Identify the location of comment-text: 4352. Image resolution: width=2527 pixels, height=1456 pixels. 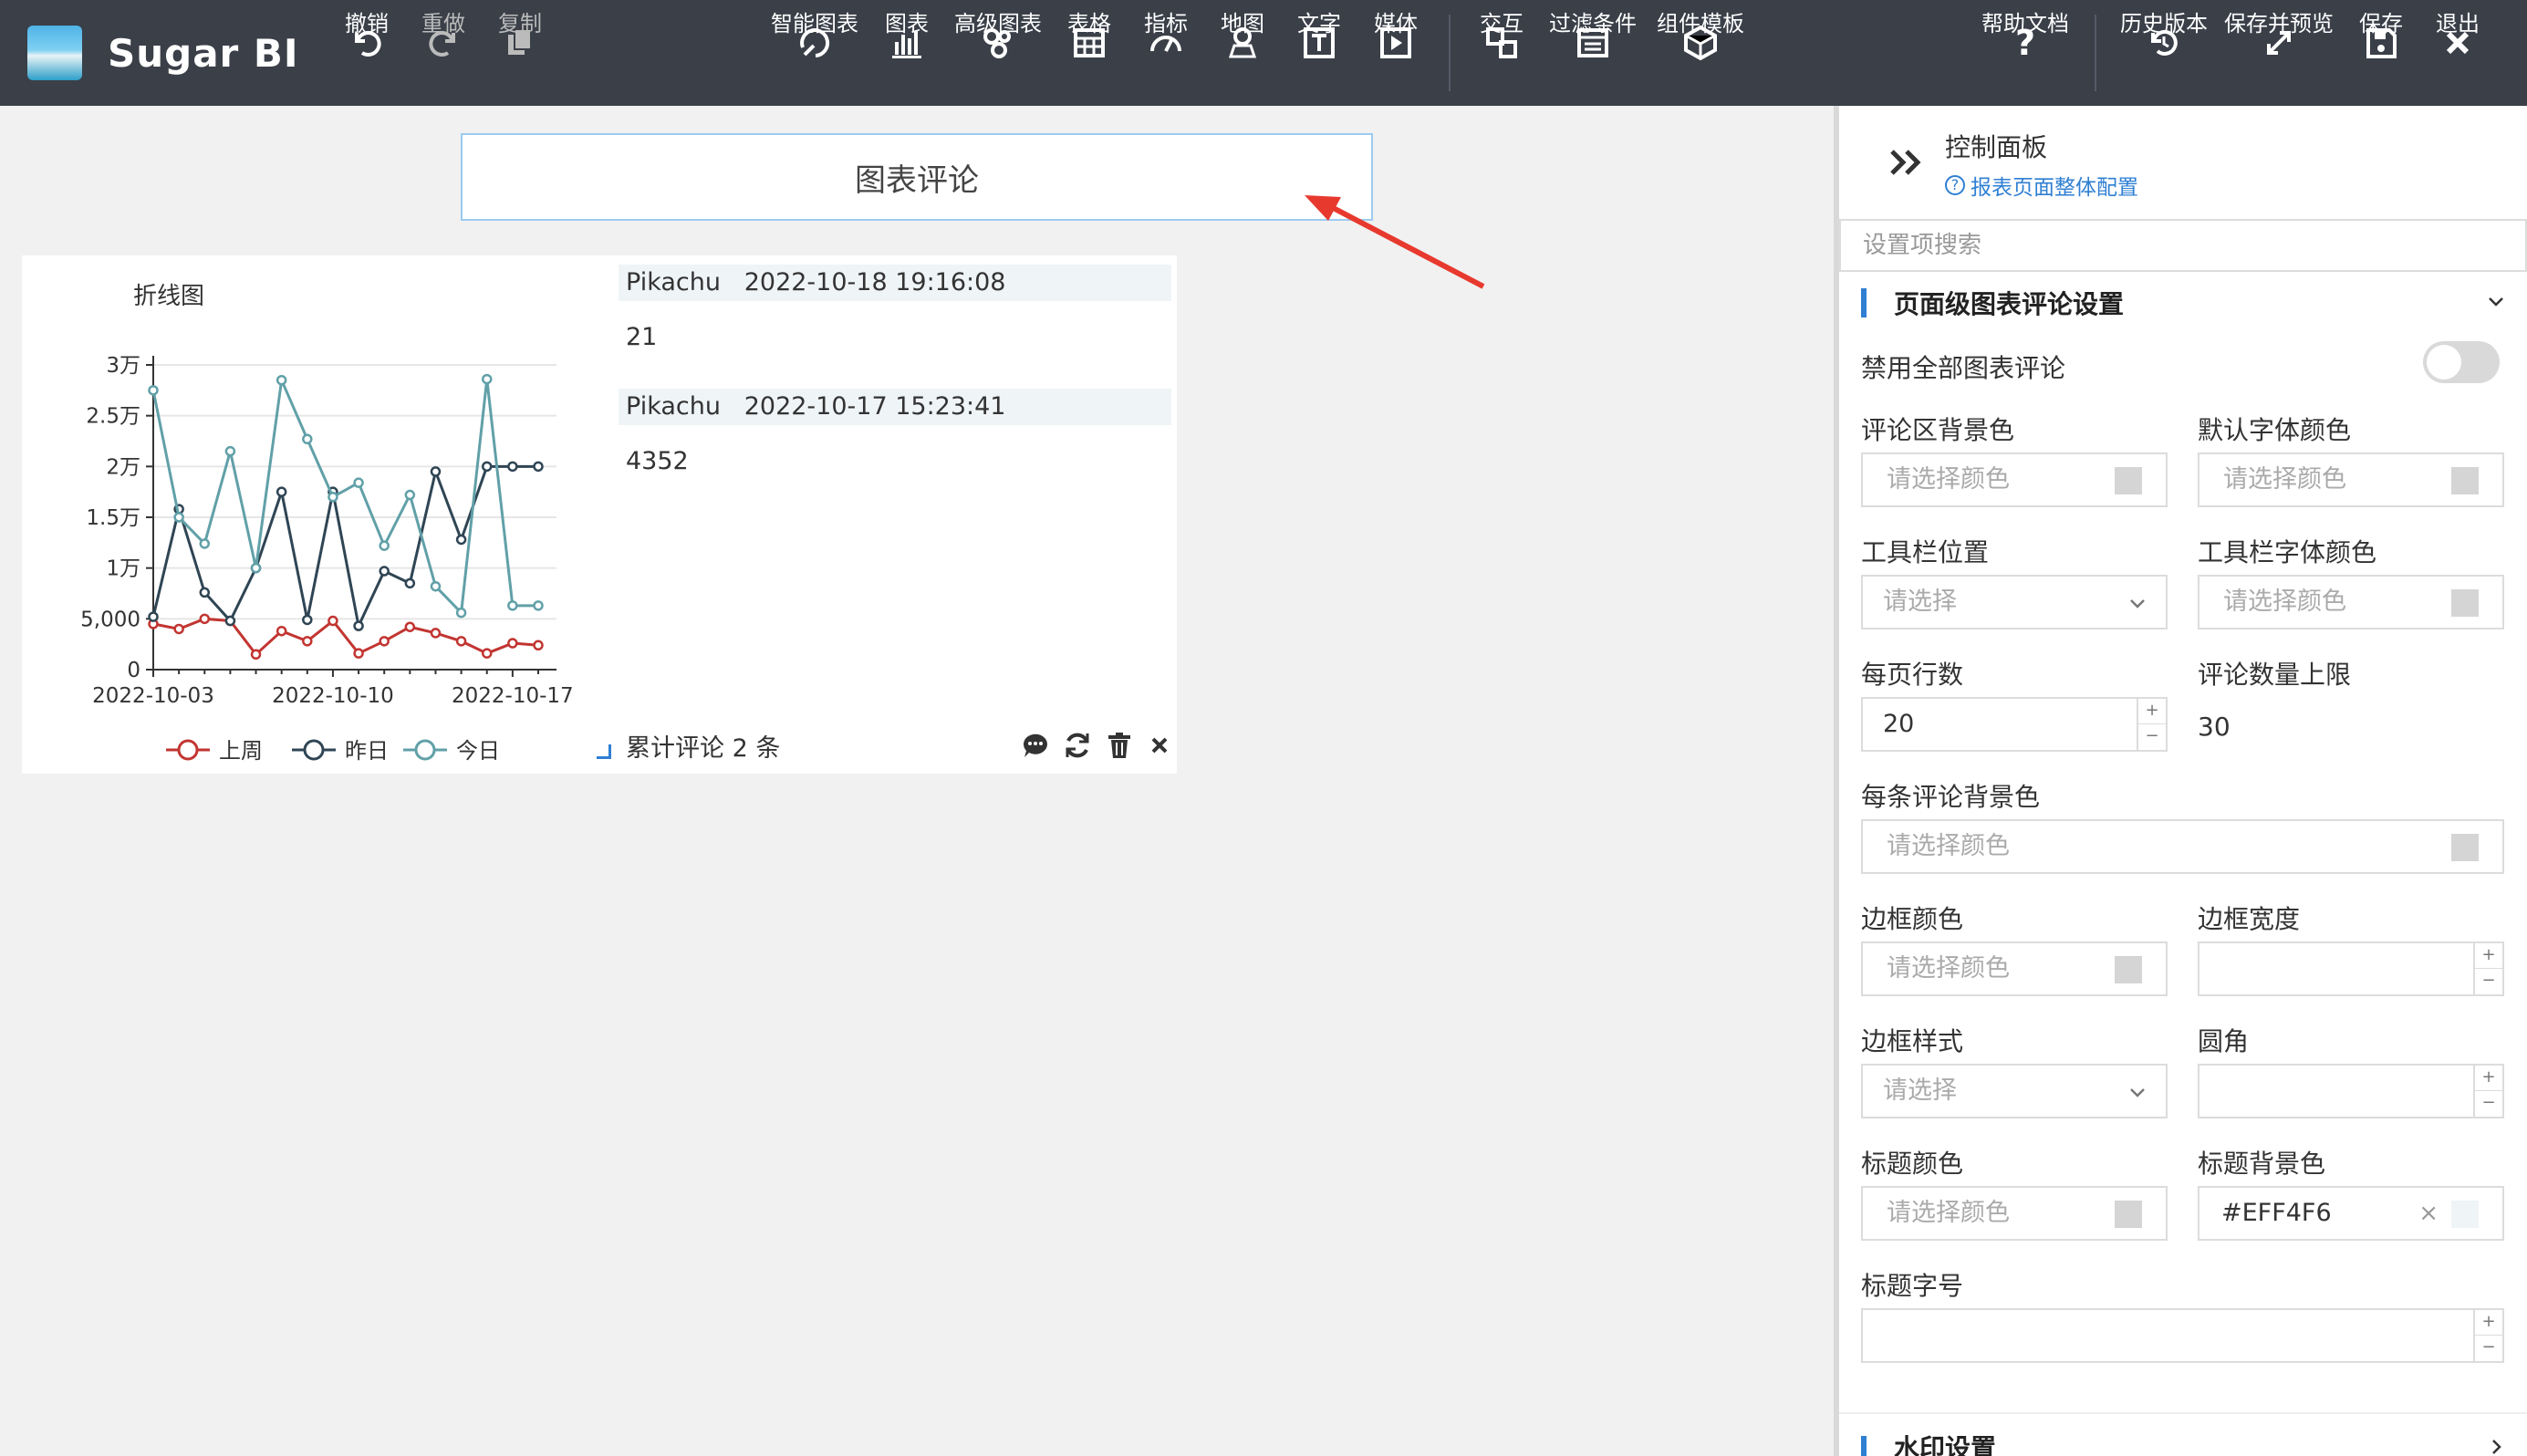
(657, 461).